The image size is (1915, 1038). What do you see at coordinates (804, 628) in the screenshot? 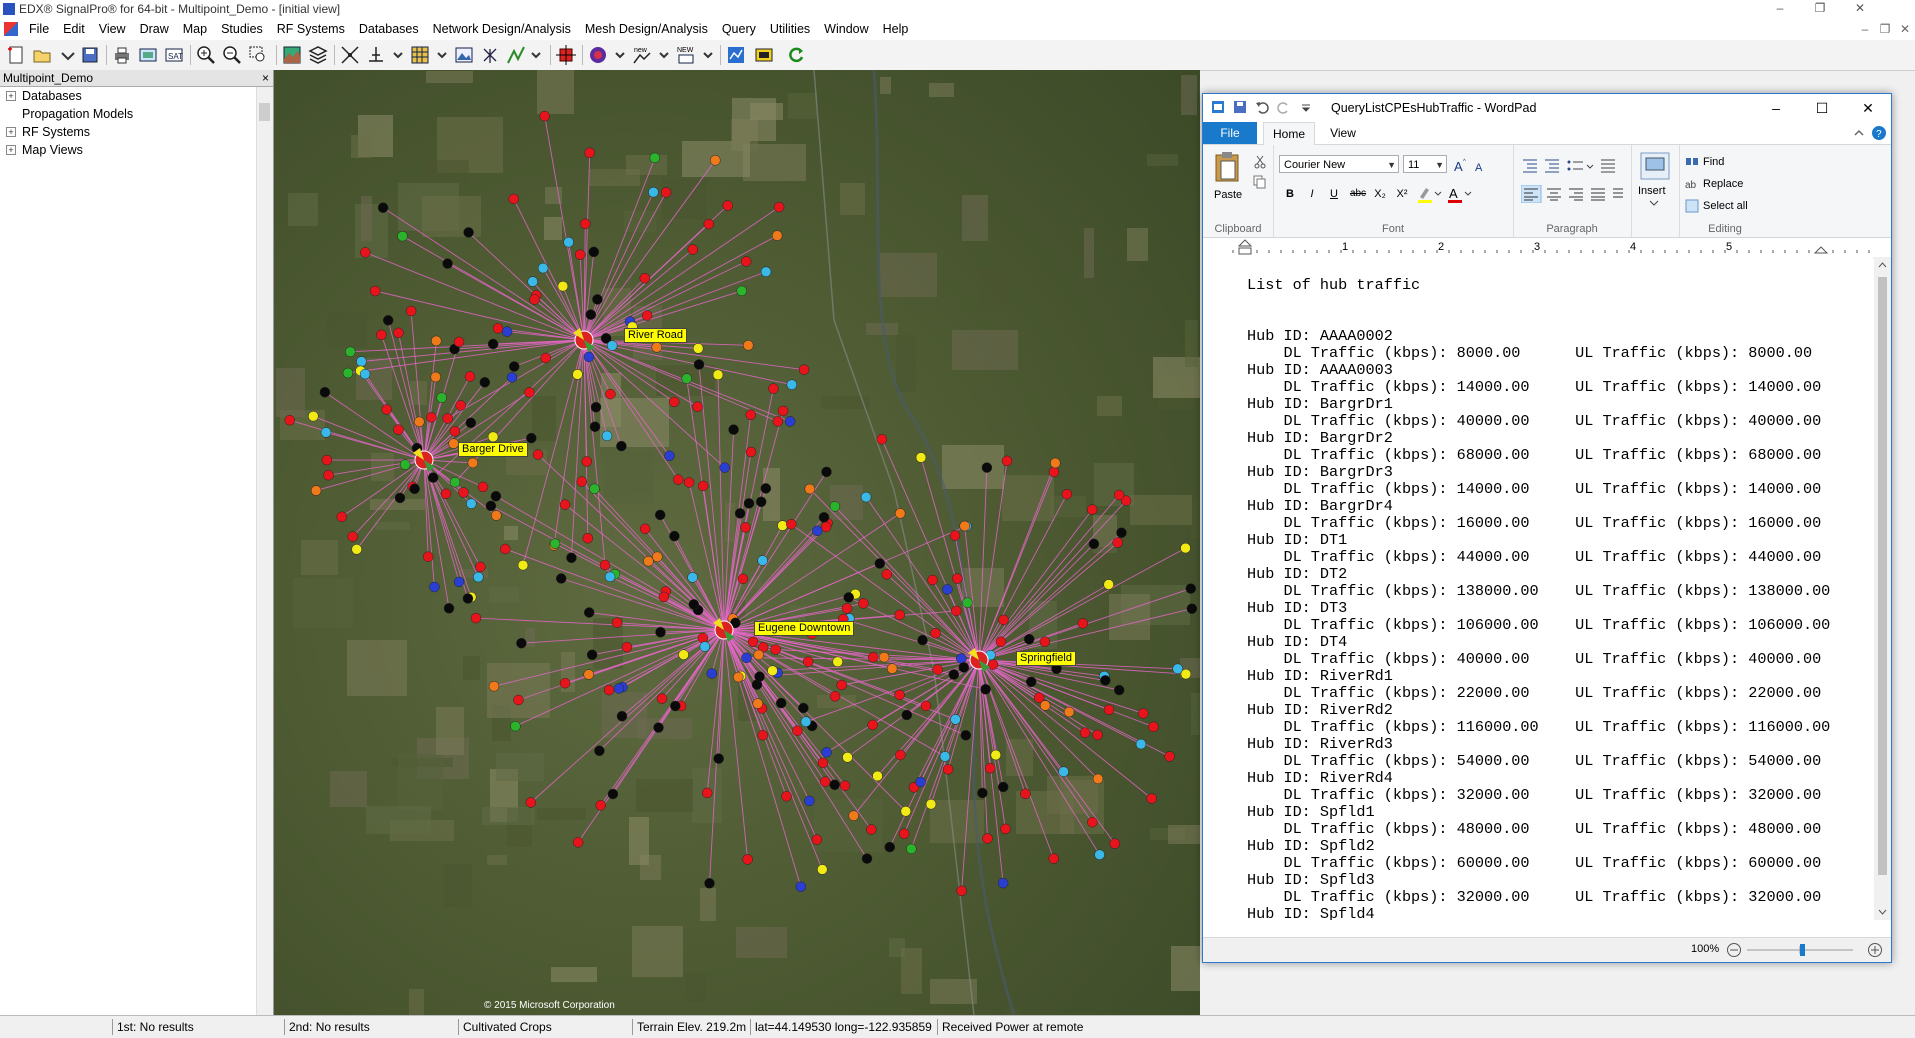
I see `hub-label-eugene-downtown: Eugene Downtown` at bounding box center [804, 628].